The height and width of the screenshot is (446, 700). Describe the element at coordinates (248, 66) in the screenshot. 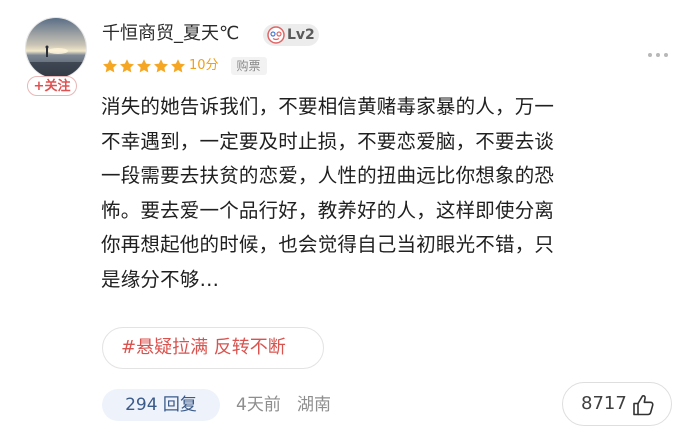

I see `purchase-tag: 购票` at that location.